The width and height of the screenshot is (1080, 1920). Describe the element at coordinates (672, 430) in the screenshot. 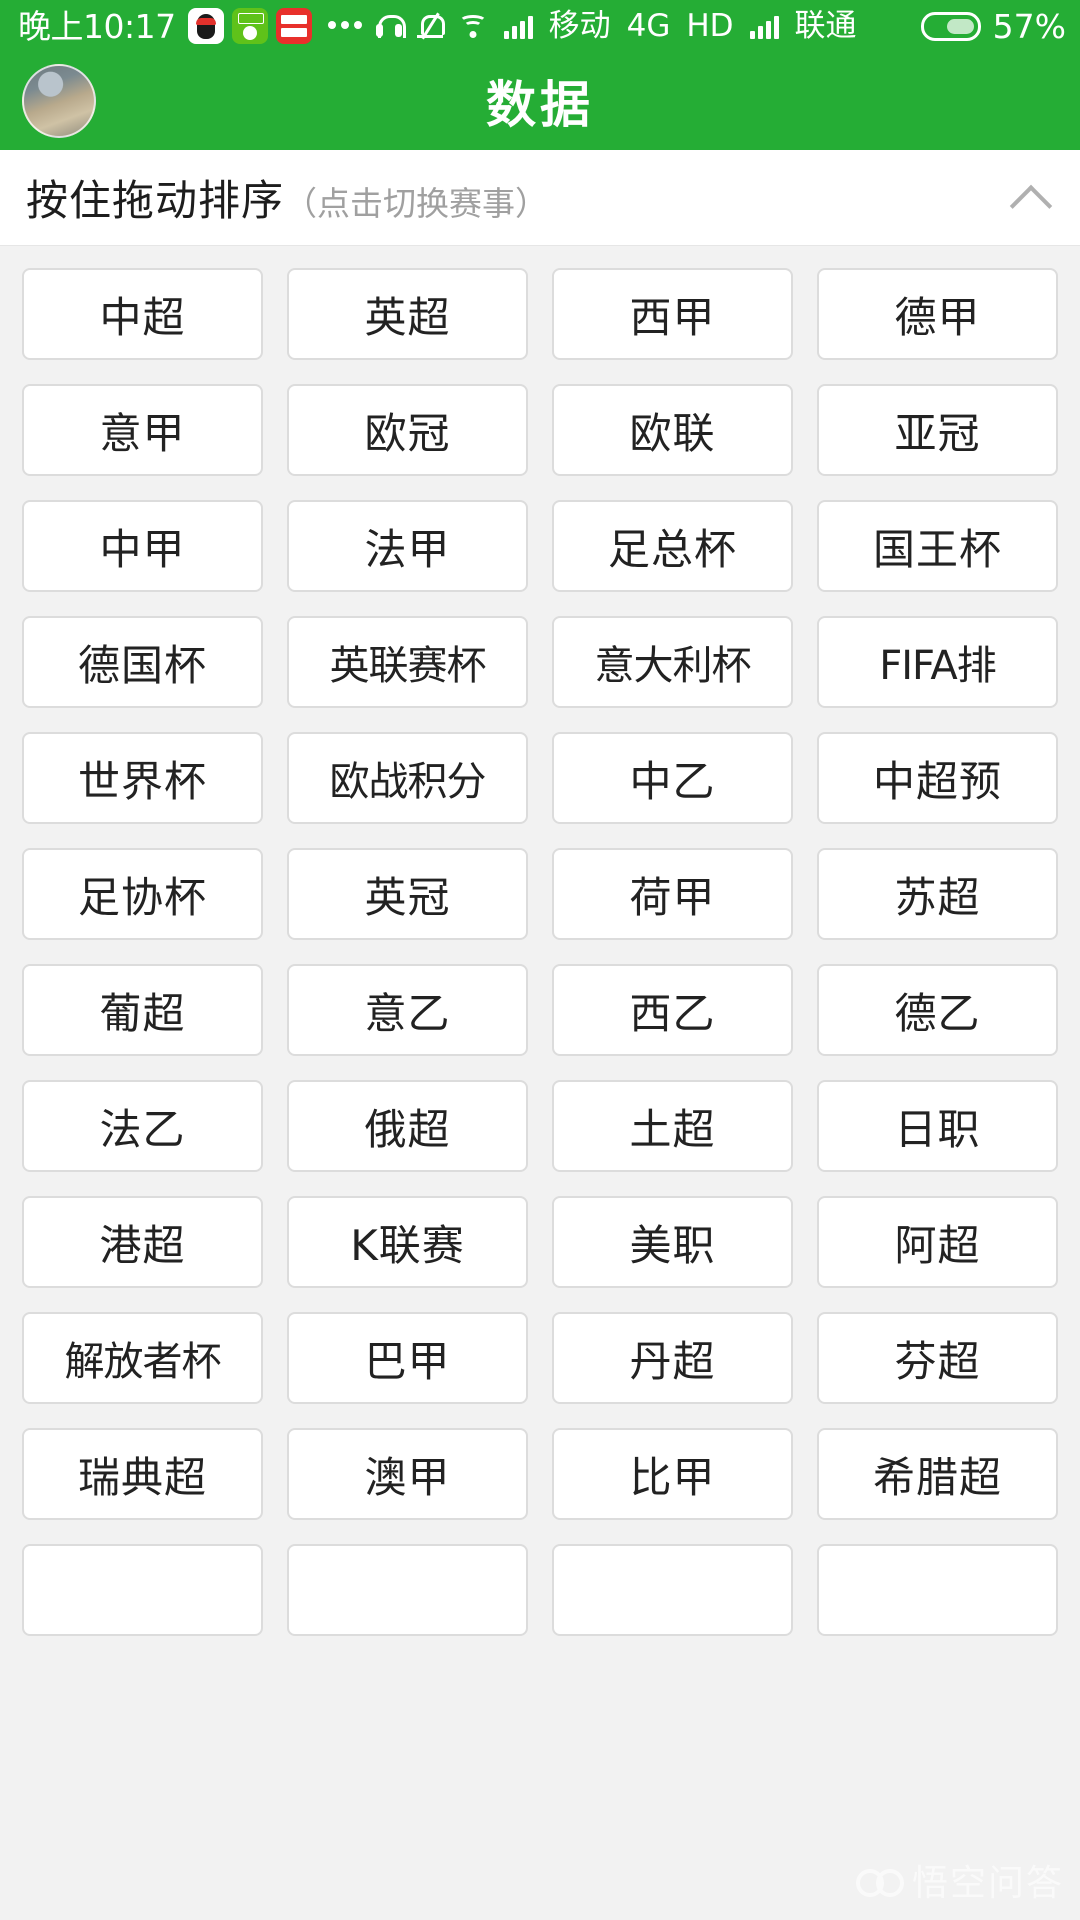

I see `league-chip: 欧联` at that location.